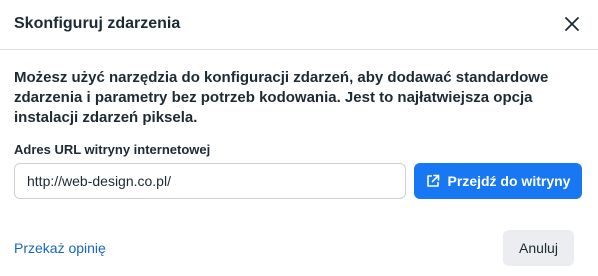 The image size is (598, 276). I want to click on dialog-title: Skonfiguruj zdarzenia, so click(97, 23).